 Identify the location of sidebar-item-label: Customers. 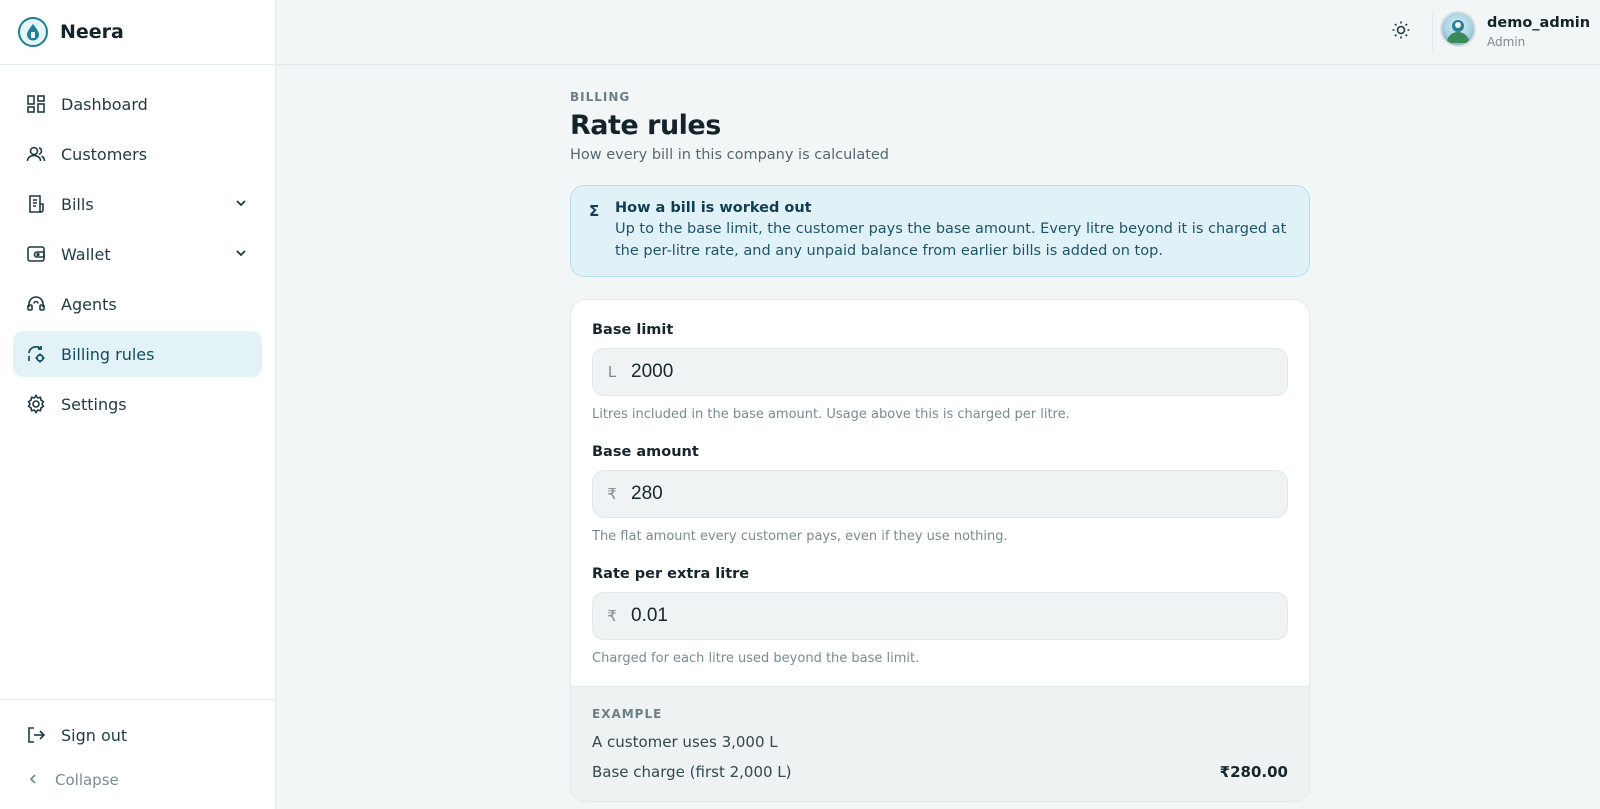
(104, 154).